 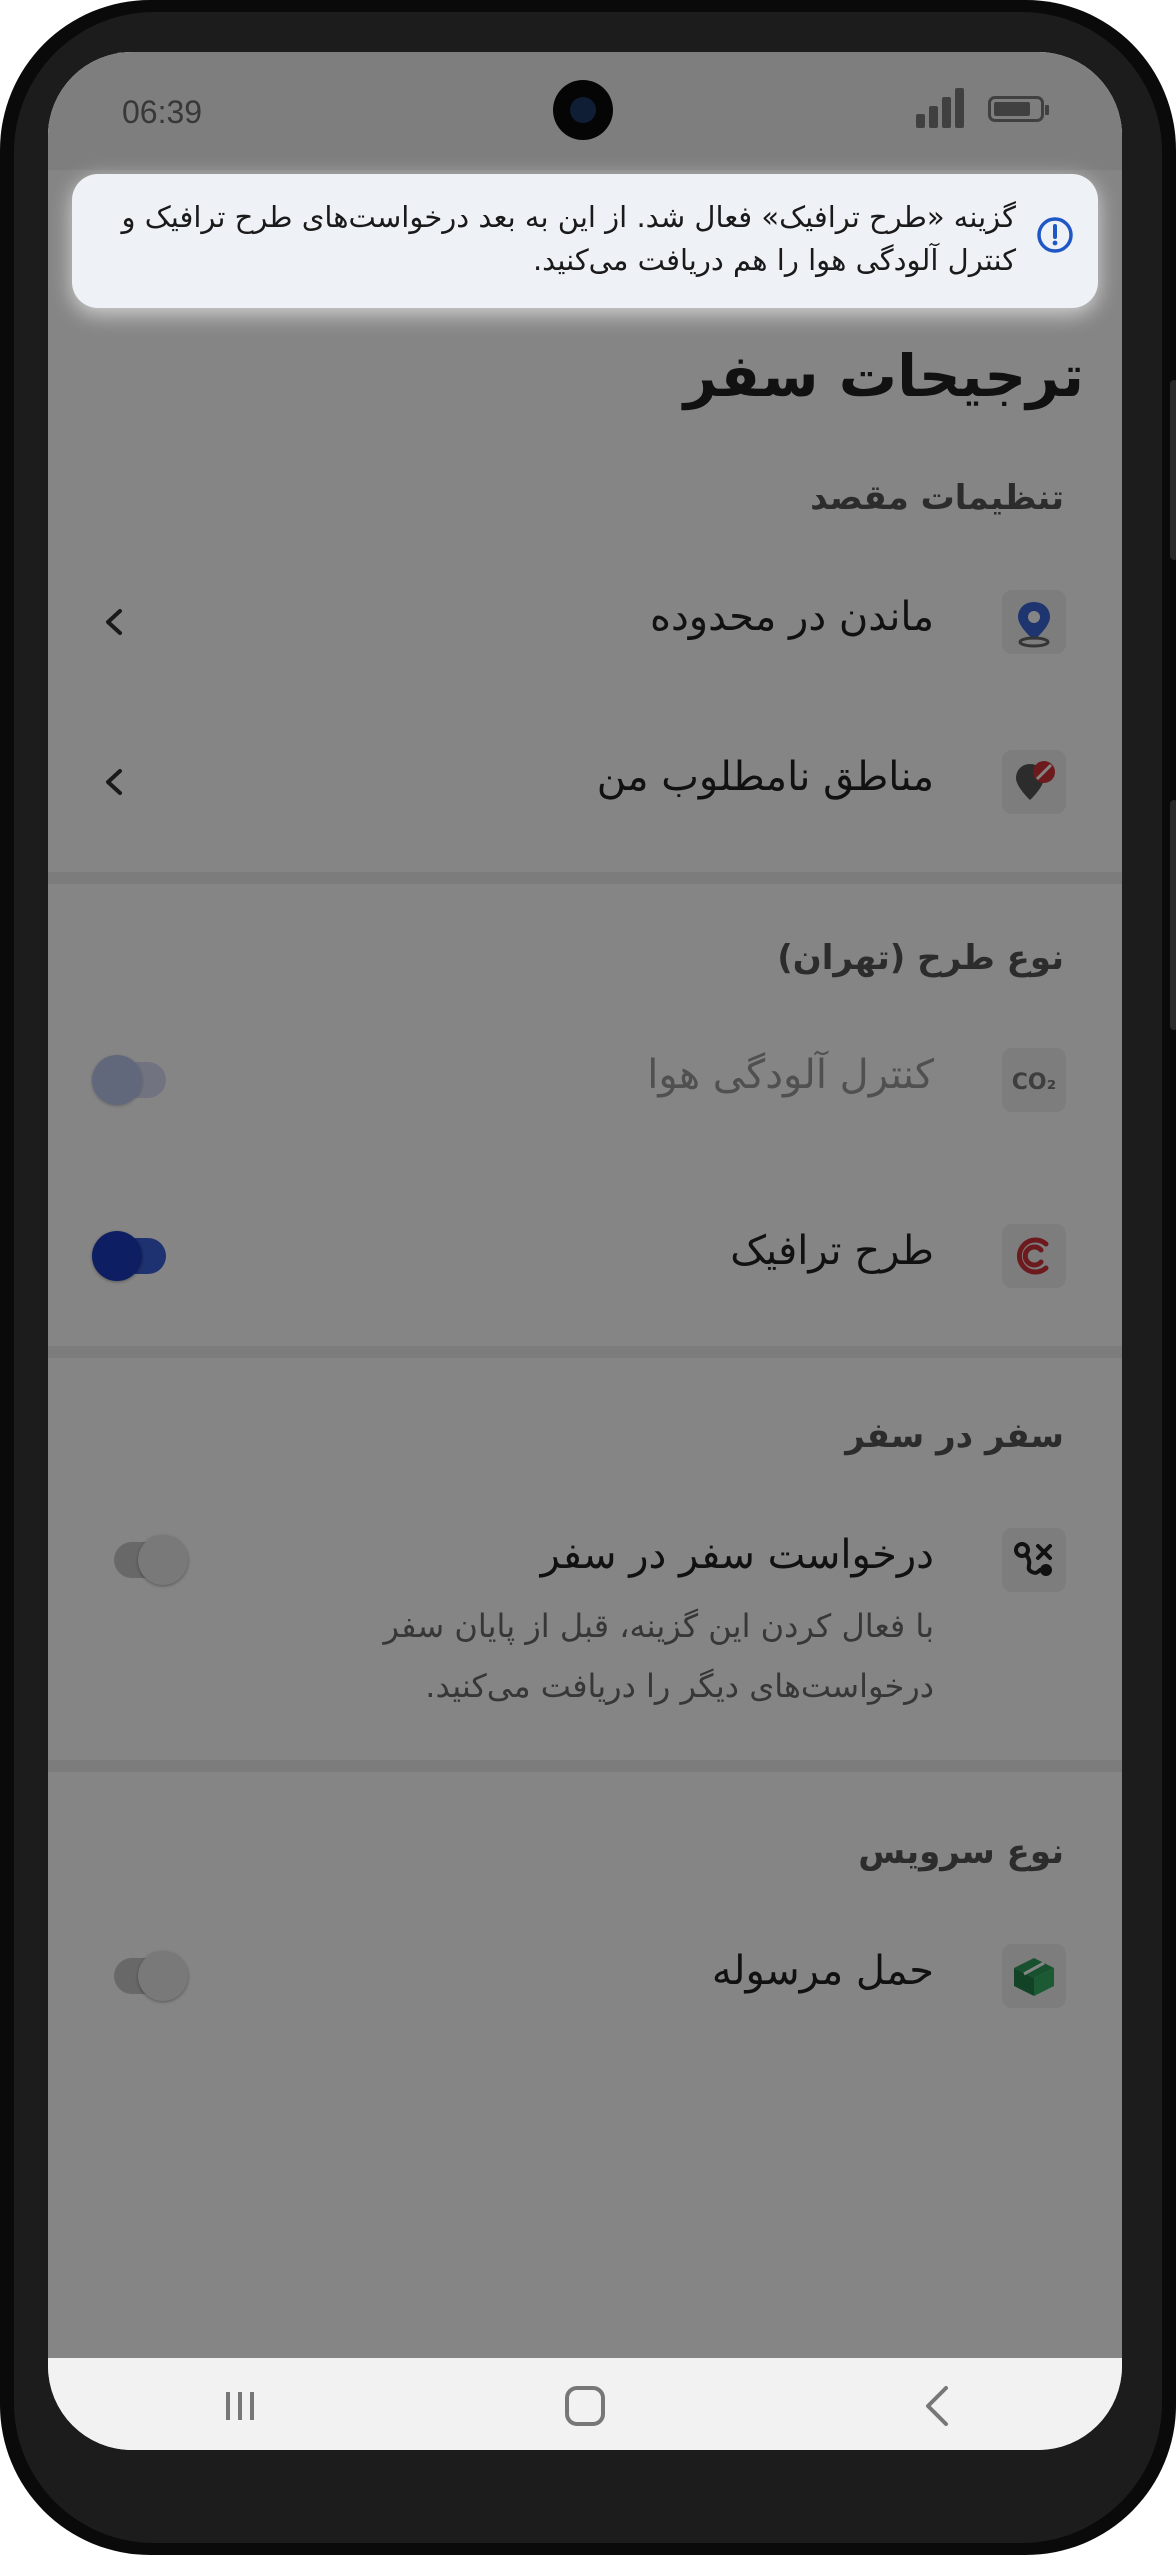 I want to click on back-icon, so click(x=938, y=2406).